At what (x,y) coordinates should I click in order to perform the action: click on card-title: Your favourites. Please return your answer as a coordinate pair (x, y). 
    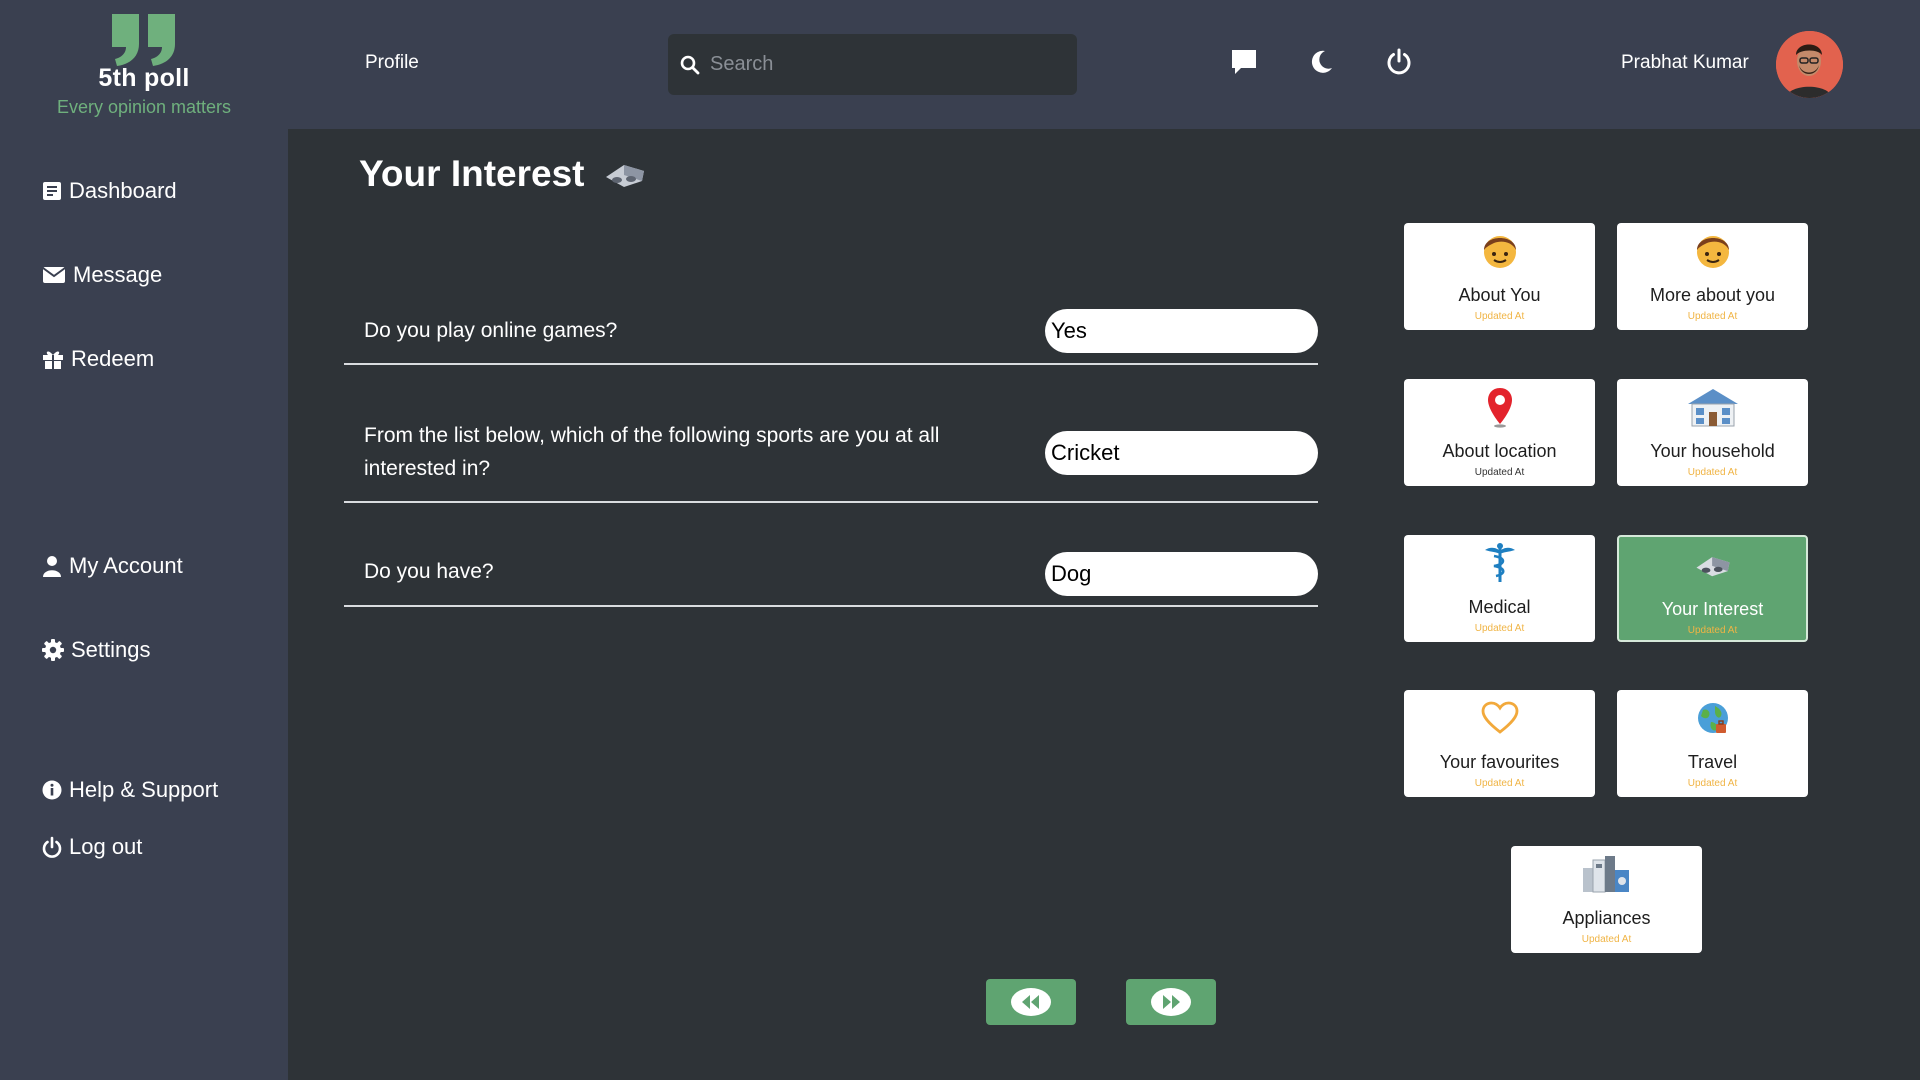
    Looking at the image, I should click on (1499, 762).